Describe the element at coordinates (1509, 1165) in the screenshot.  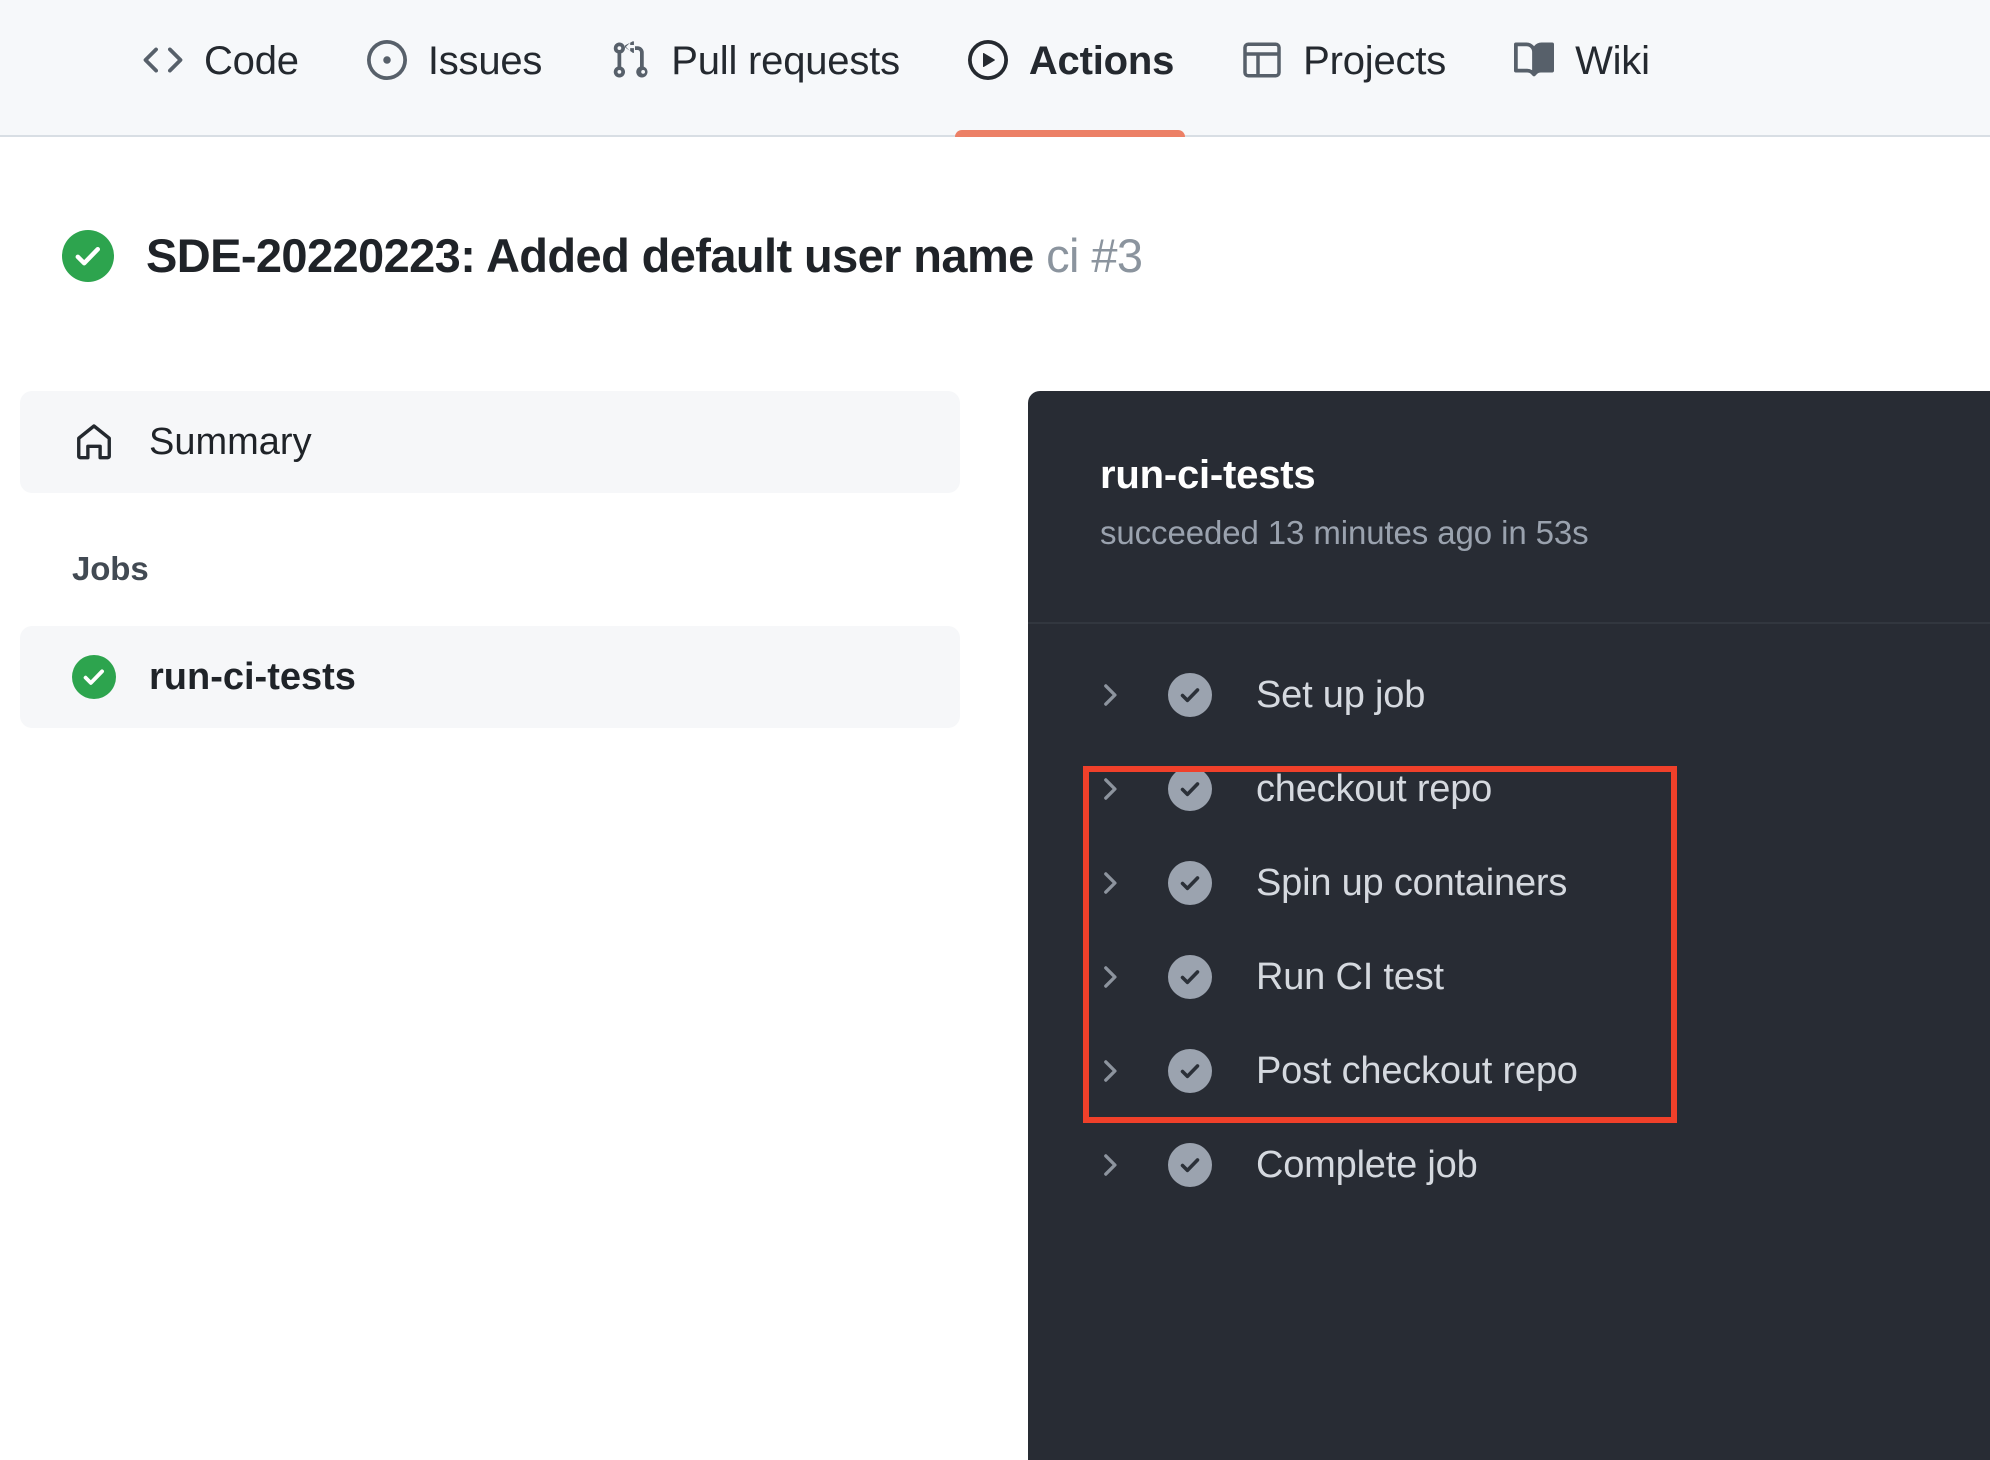
I see `step-row: Complete job` at that location.